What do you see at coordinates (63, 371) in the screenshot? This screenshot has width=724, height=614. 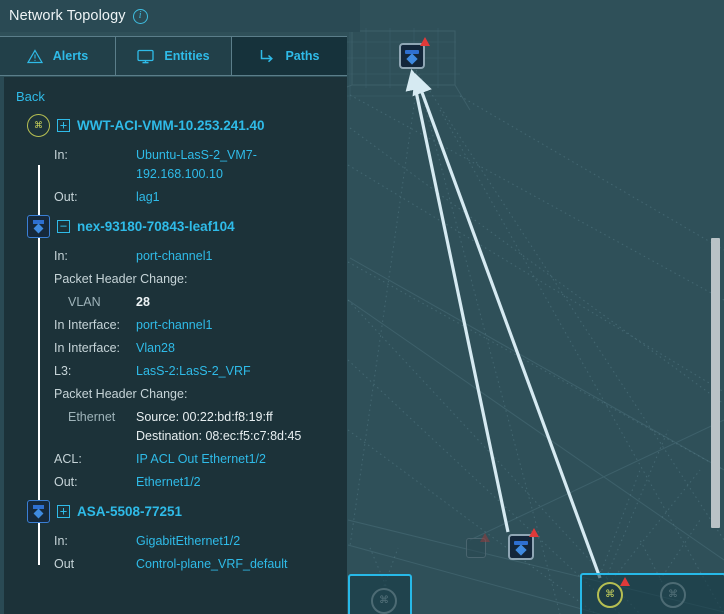 I see `detail-label: L3:` at bounding box center [63, 371].